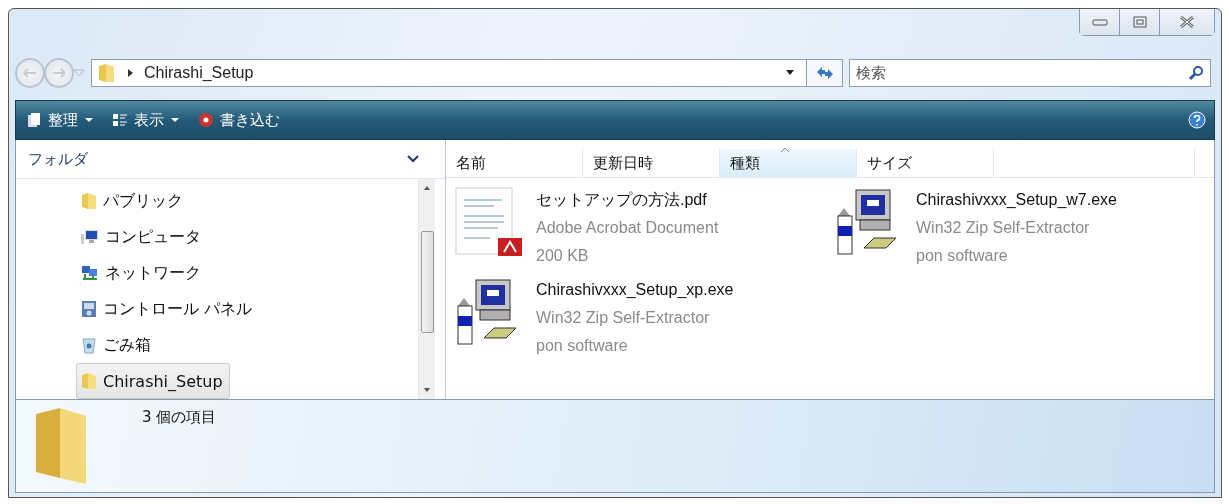 Image resolution: width=1229 pixels, height=504 pixels. Describe the element at coordinates (179, 417) in the screenshot. I see `item-count: 3 個の項目` at that location.